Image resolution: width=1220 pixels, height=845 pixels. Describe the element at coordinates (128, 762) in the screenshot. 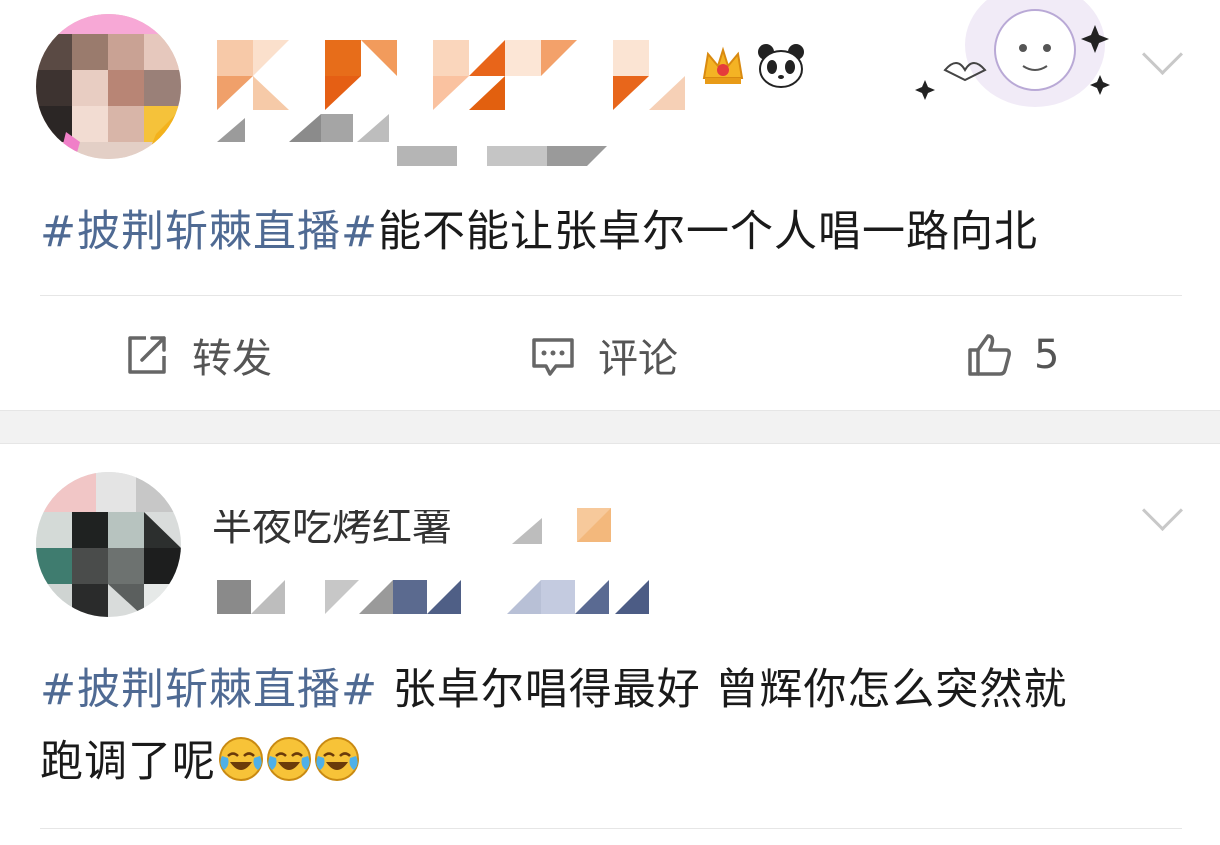

I see `post-text-continued: 跑调了呢` at that location.